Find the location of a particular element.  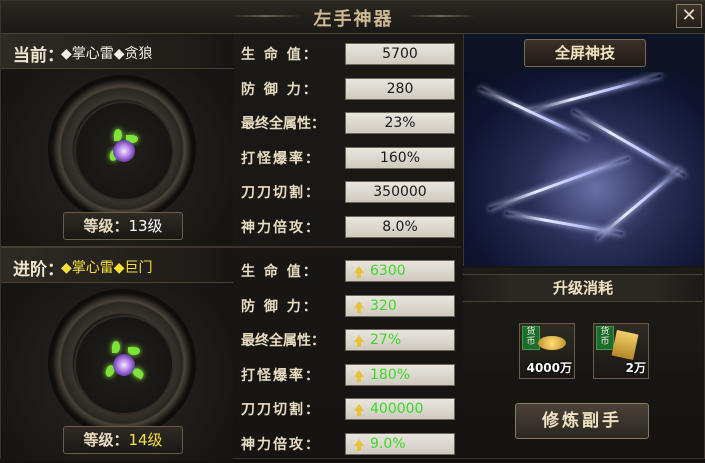

stat-row: 生 命 值： 6300 is located at coordinates (347, 273).